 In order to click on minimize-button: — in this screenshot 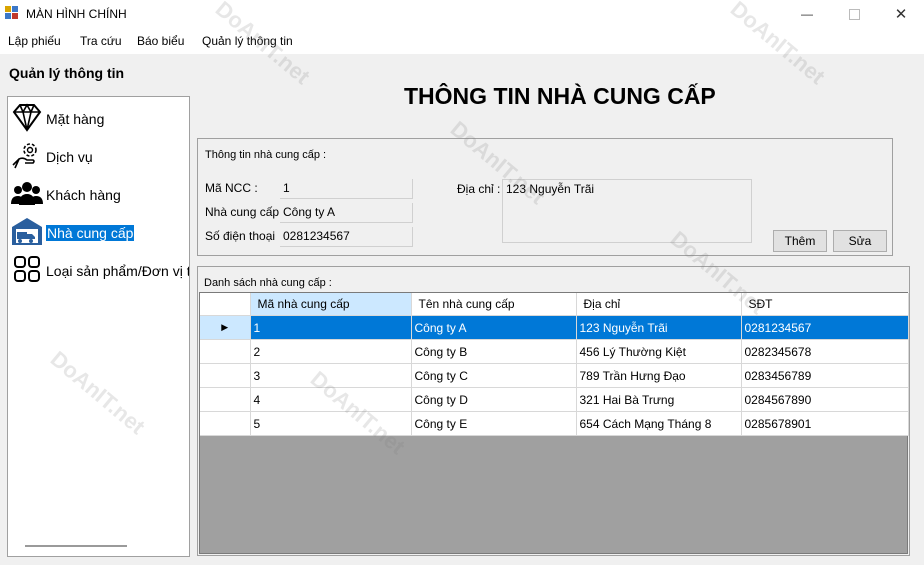, I will do `click(807, 14)`.